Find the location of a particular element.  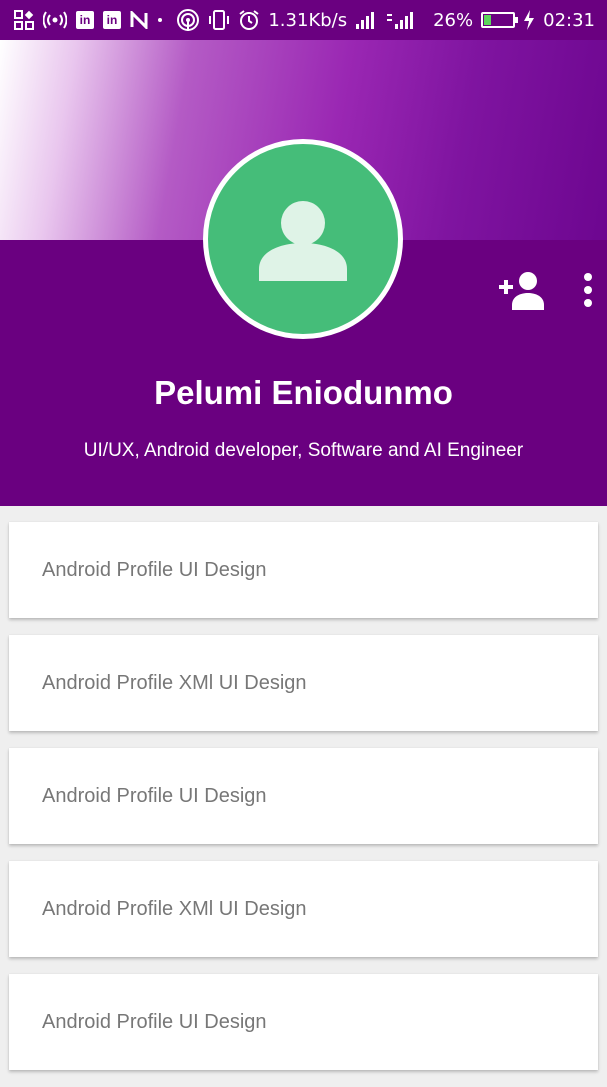

dot-icon is located at coordinates (160, 20).